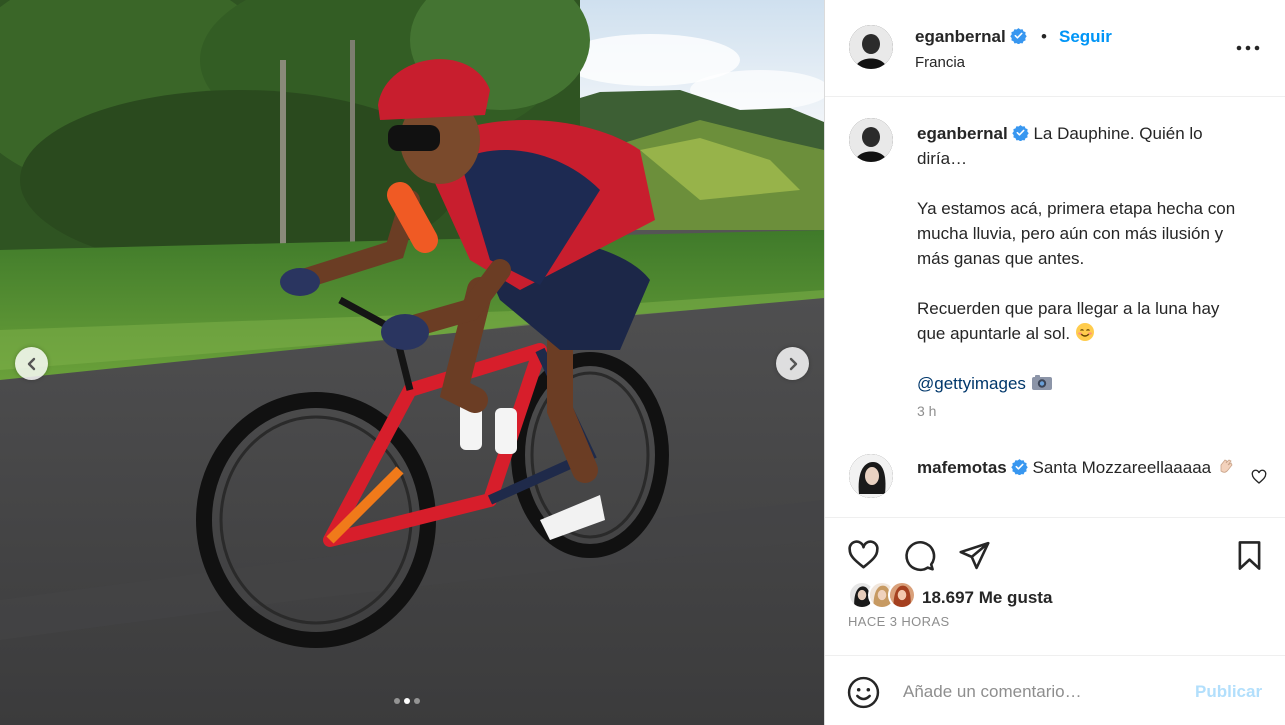  What do you see at coordinates (1226, 466) in the screenshot?
I see `clapping-hand-emoji-icon` at bounding box center [1226, 466].